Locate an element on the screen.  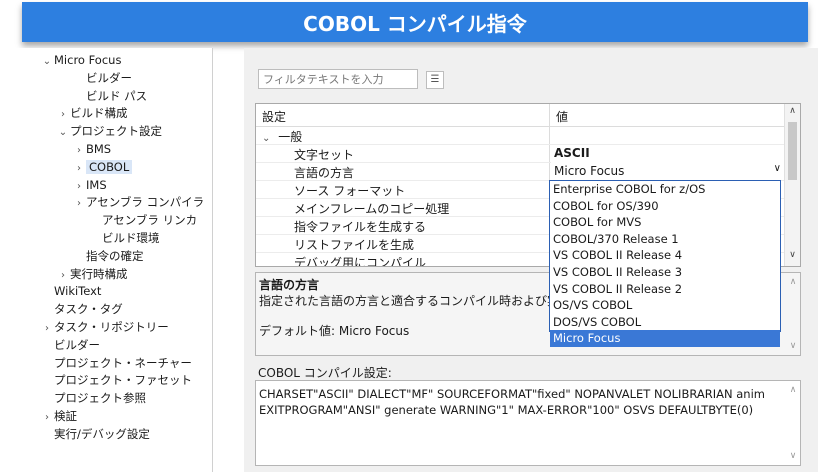
tree-item: プロジェクト参照 is located at coordinates (93, 398).